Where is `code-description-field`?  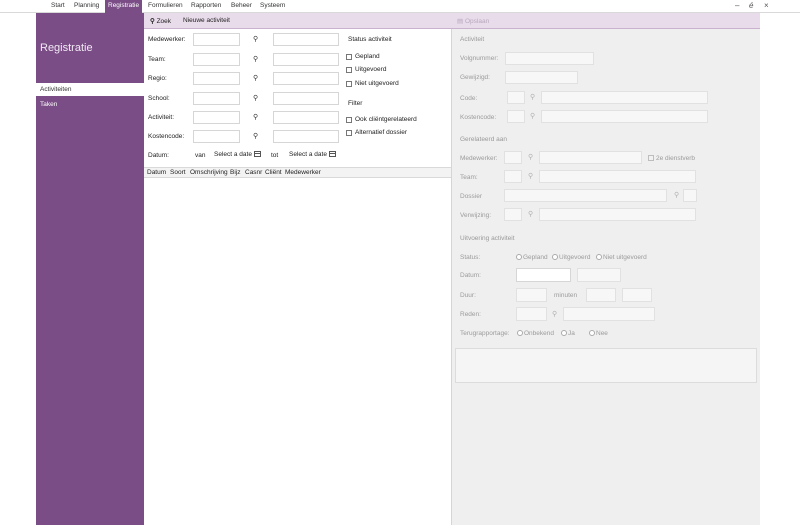 code-description-field is located at coordinates (624, 97).